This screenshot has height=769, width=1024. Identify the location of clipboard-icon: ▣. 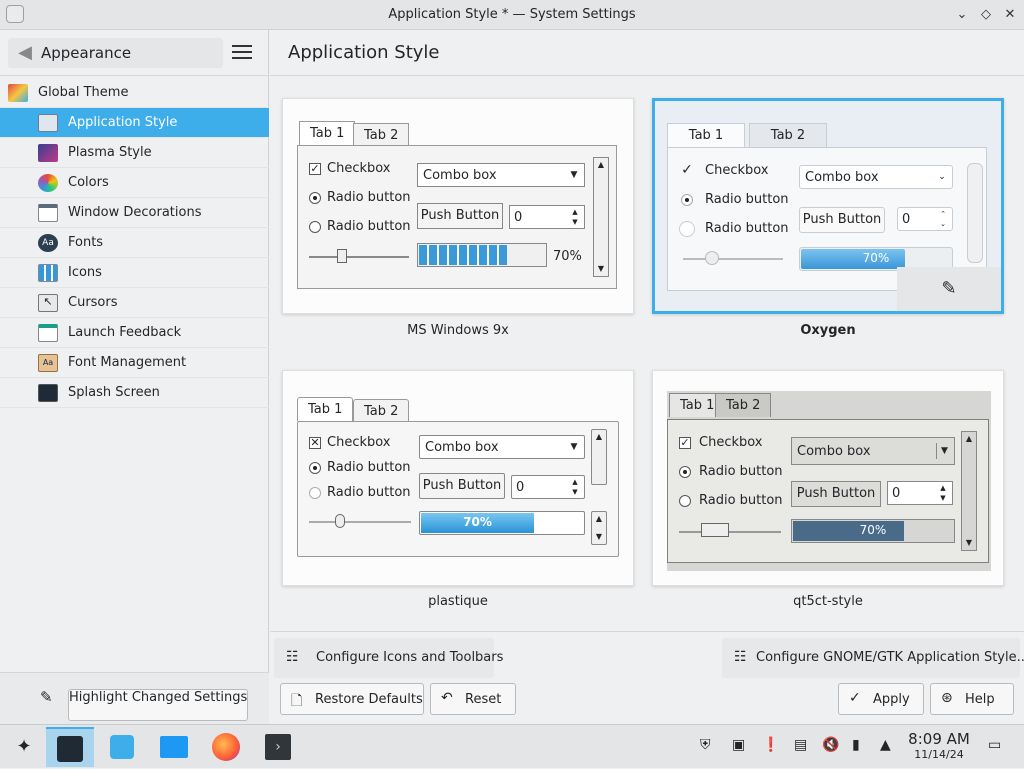
(738, 745).